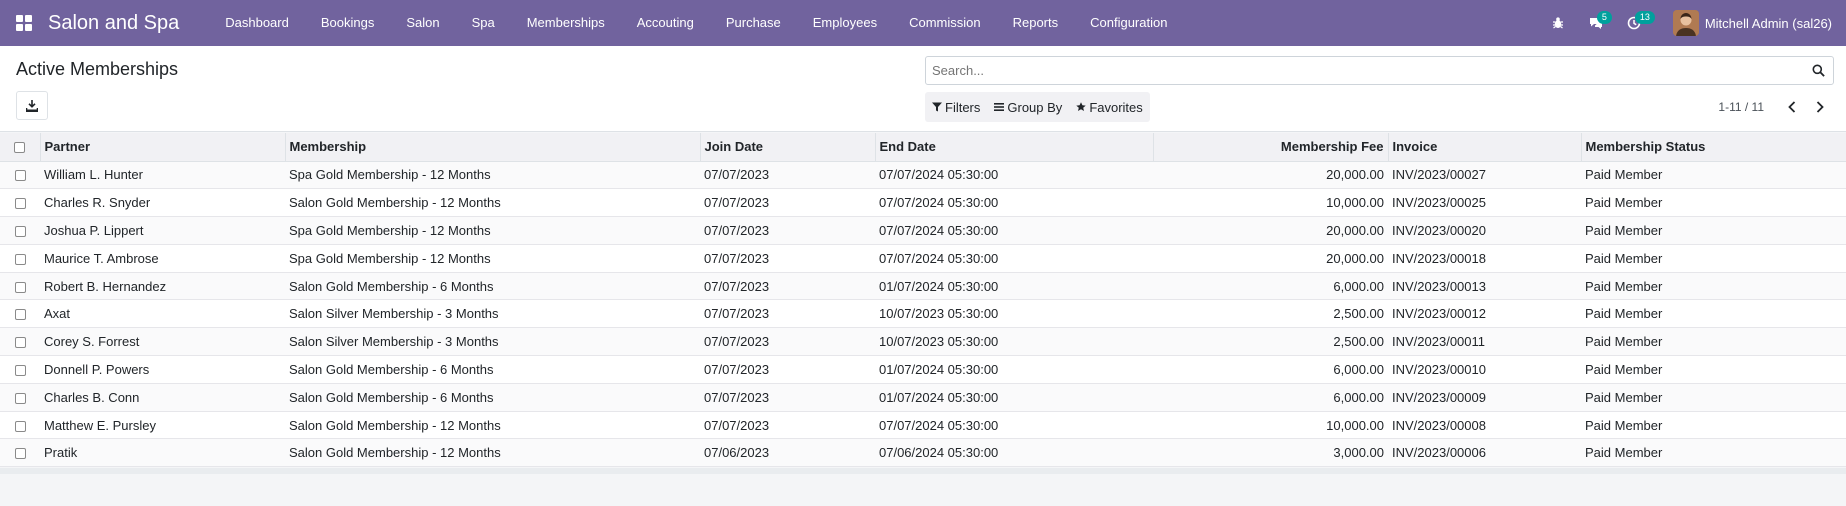 The width and height of the screenshot is (1846, 506). I want to click on pager-next-button, so click(1820, 107).